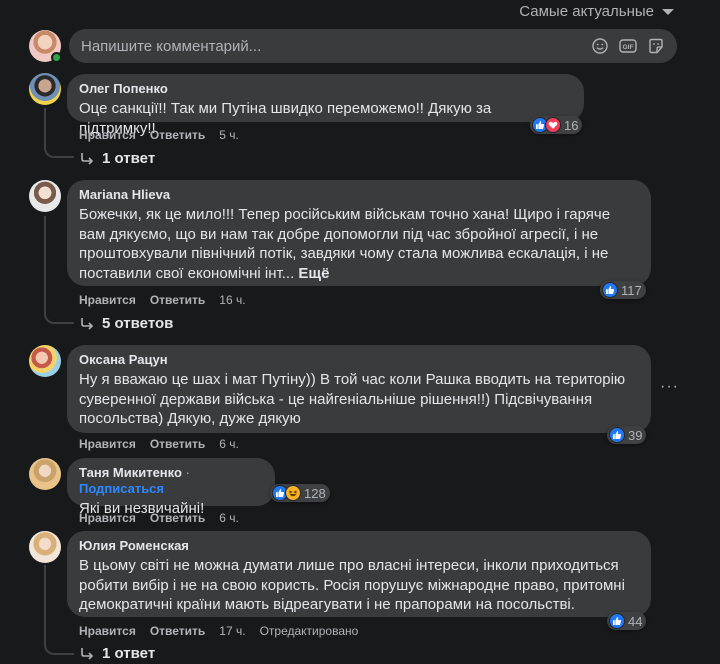 This screenshot has width=720, height=664. Describe the element at coordinates (635, 621) in the screenshot. I see `reaction-count: 44` at that location.